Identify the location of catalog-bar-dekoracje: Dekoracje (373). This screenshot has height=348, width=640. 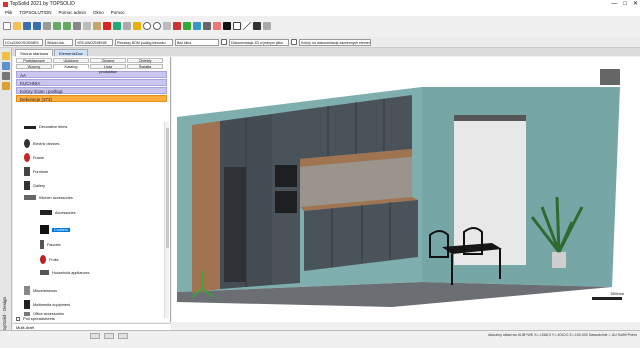
(91, 98).